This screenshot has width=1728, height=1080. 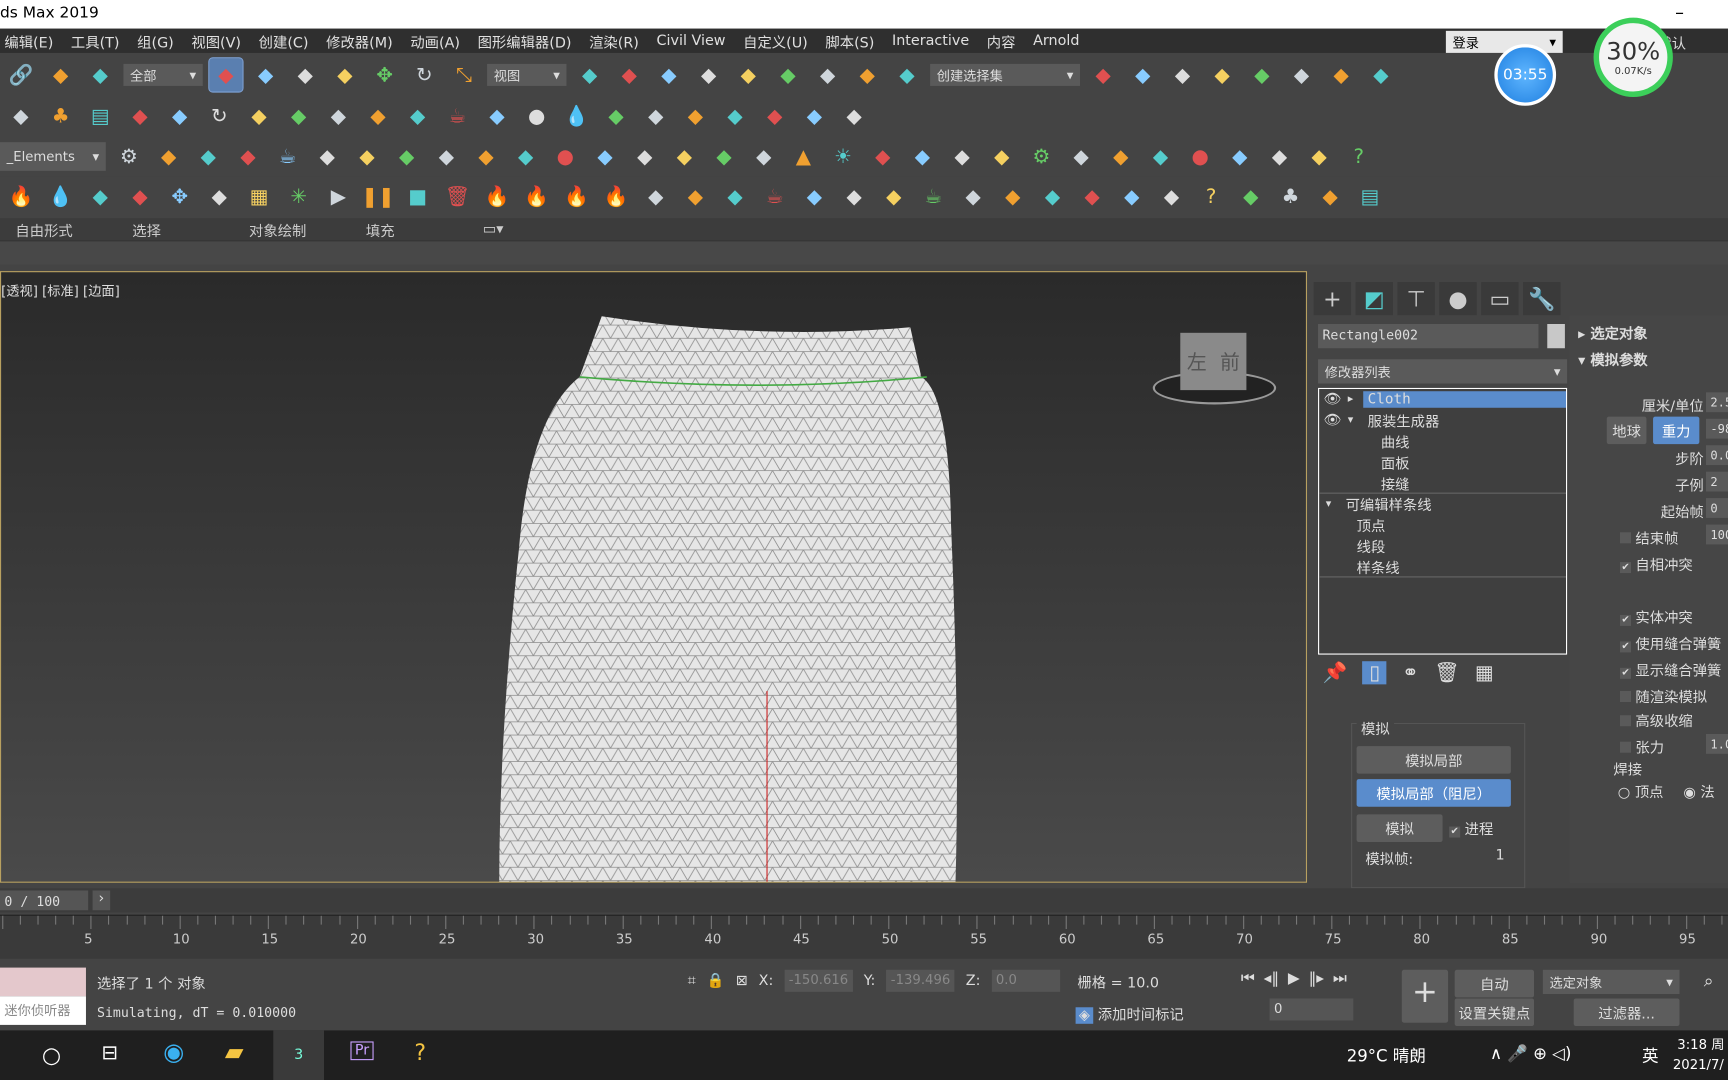 I want to click on tree-icon: ♣, so click(x=60, y=115).